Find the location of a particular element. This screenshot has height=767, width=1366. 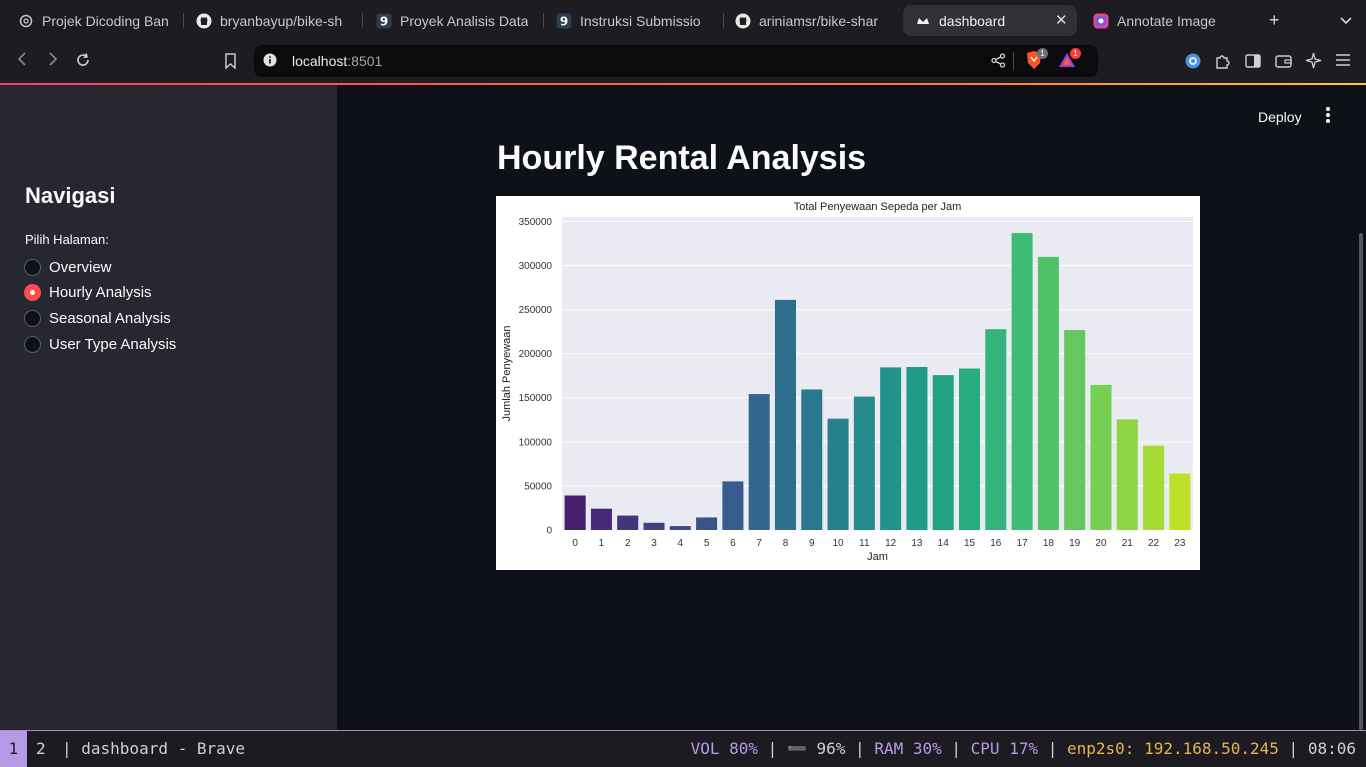

url-host: localhost is located at coordinates (320, 61).